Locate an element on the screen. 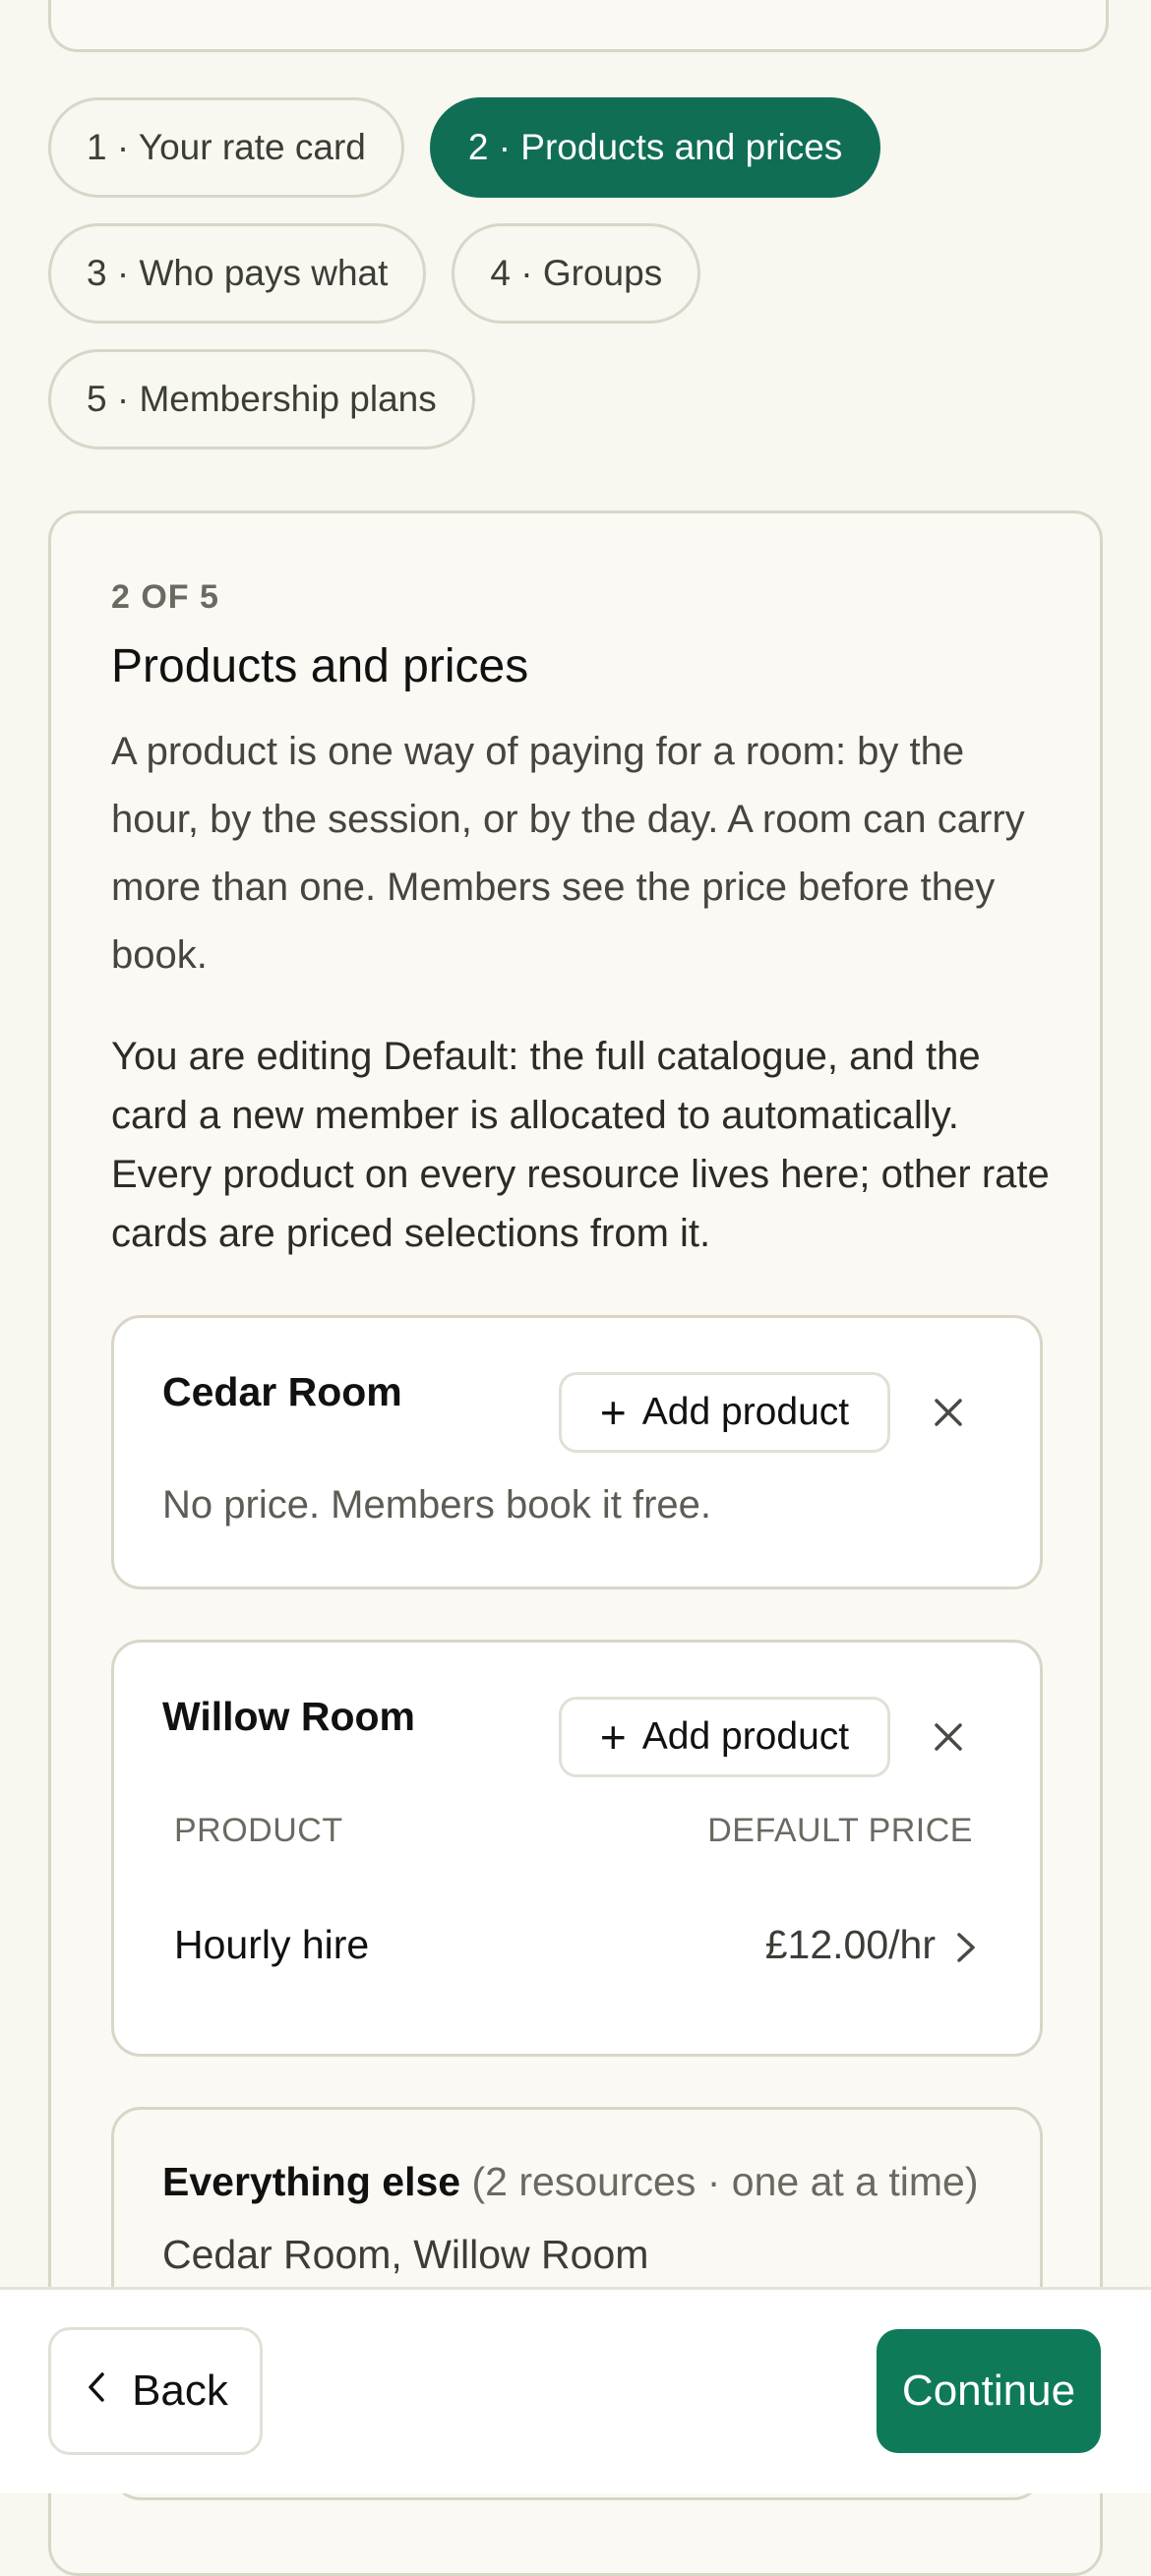 The height and width of the screenshot is (2576, 1151). previous-card-edge is located at coordinates (578, 26).